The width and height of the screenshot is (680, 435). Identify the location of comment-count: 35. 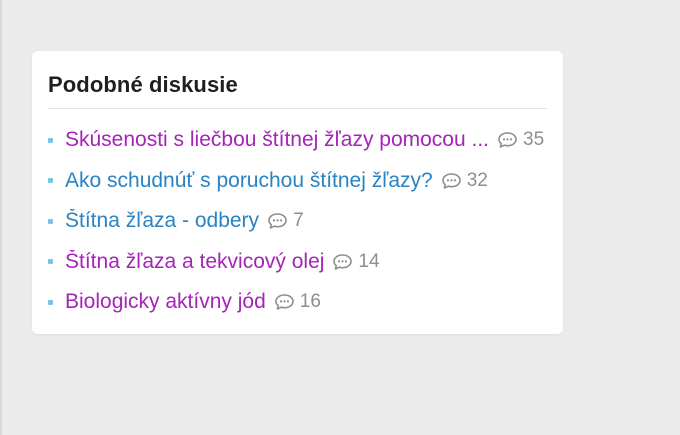
(520, 140).